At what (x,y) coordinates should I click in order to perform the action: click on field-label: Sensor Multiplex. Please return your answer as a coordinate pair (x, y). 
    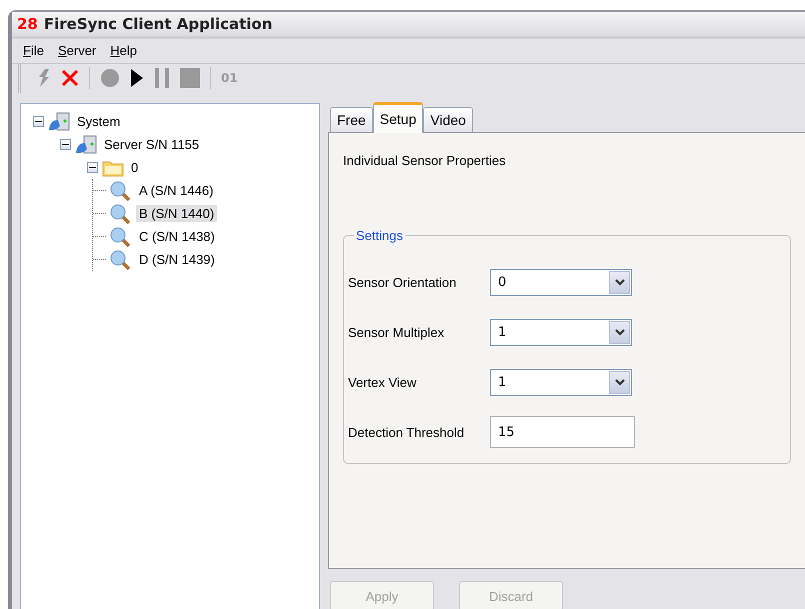
    Looking at the image, I should click on (397, 332).